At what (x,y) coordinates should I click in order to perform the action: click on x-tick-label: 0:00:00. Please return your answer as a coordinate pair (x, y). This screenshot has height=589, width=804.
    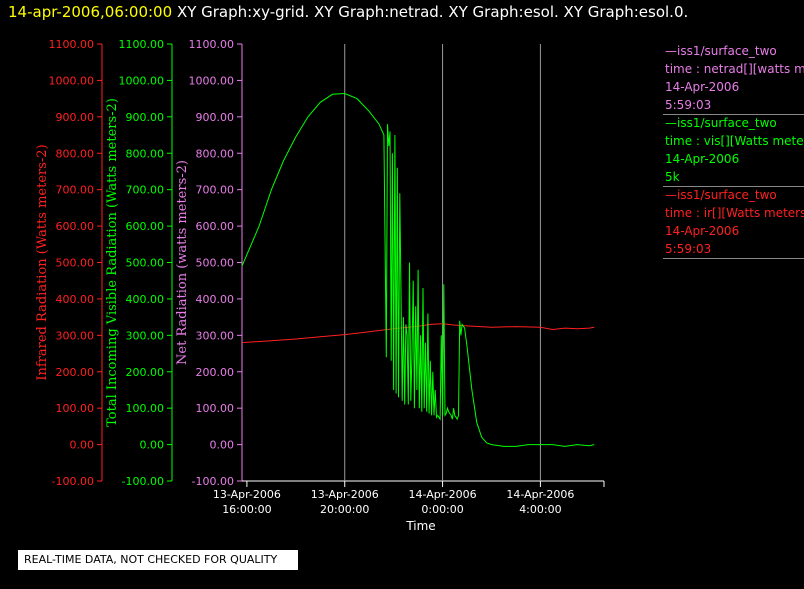
    Looking at the image, I should click on (442, 509).